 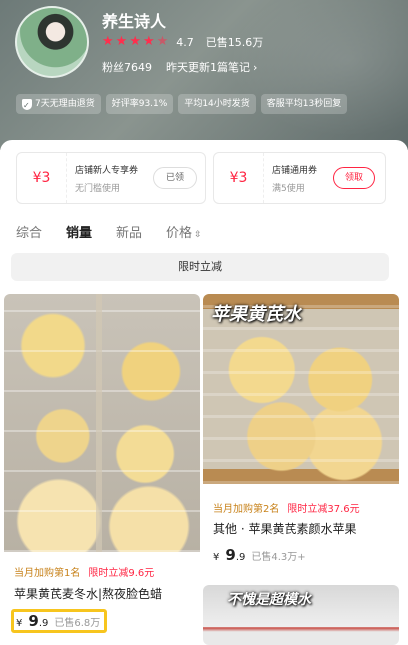 I want to click on product-title: 苹果黄芪麦冬水|熬夜脸色蜡, so click(x=104, y=593).